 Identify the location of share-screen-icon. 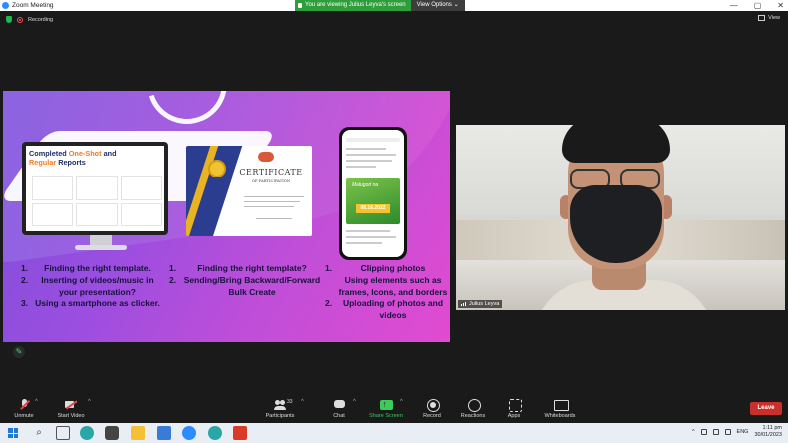
(386, 405).